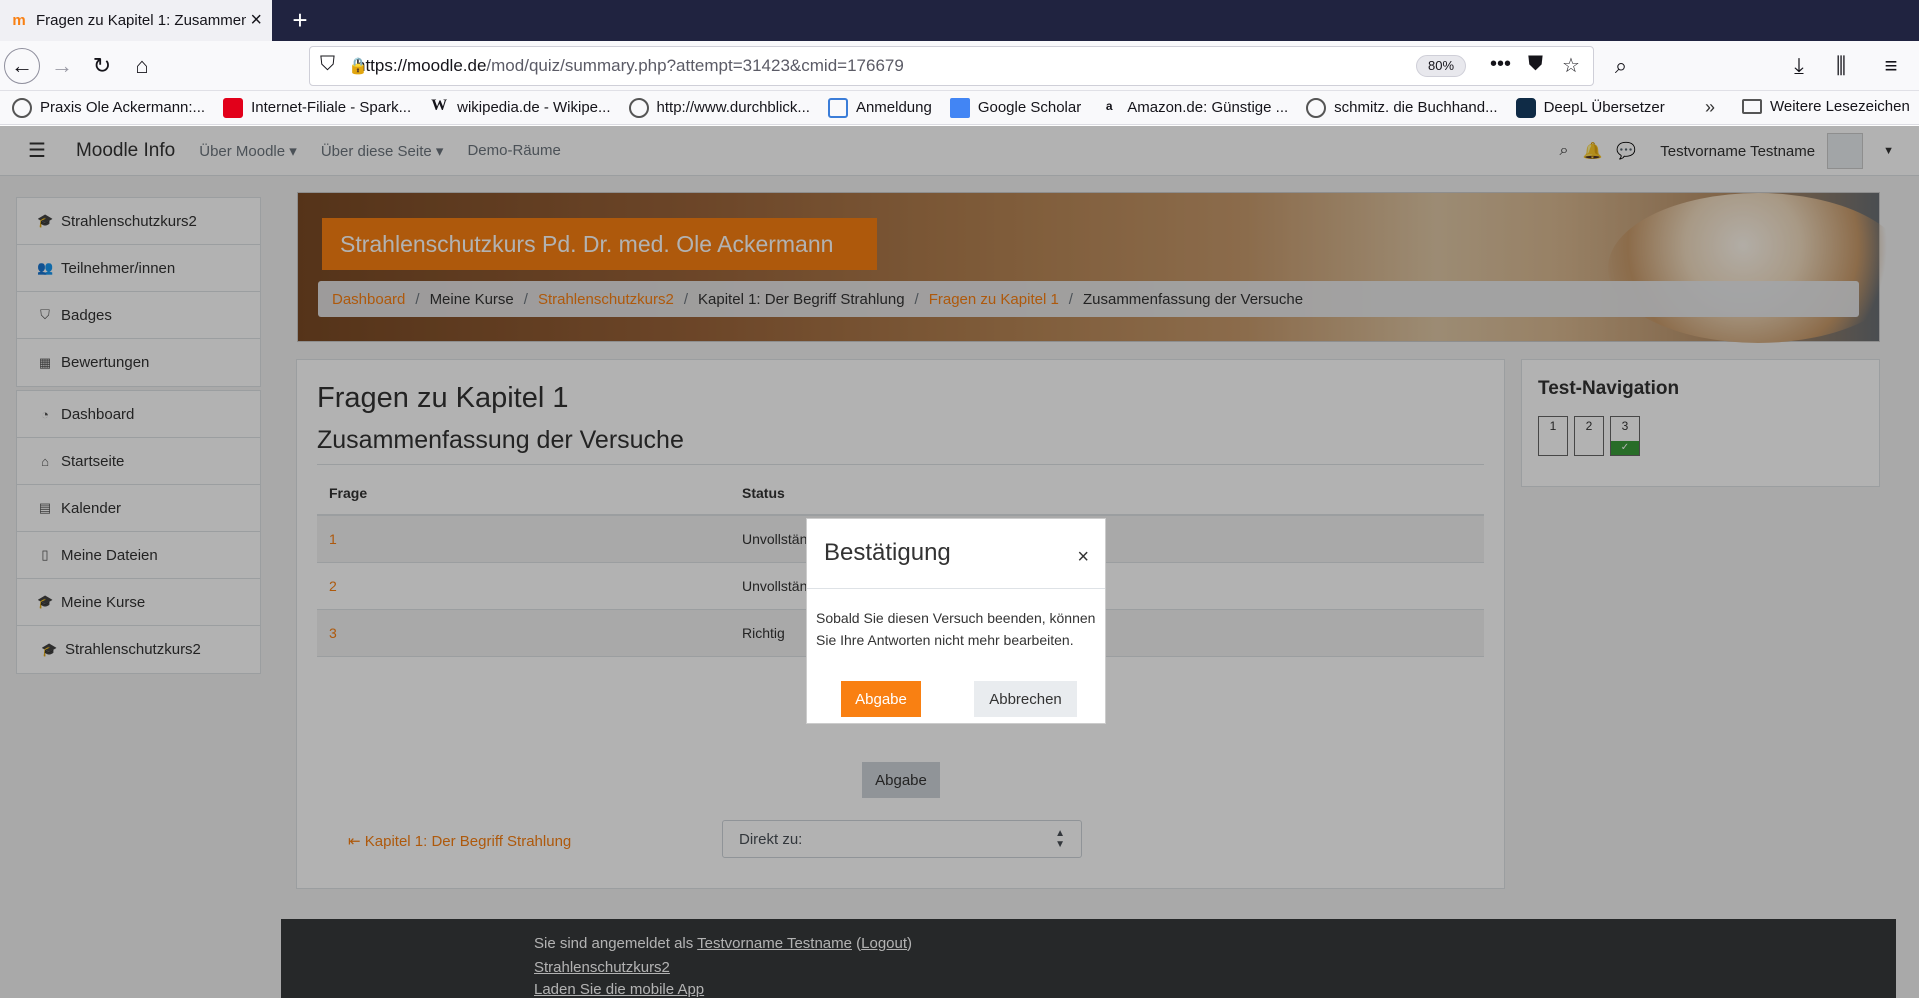 This screenshot has height=998, width=1919. Describe the element at coordinates (1710, 107) in the screenshot. I see `chevron-double-right-icon: »` at that location.